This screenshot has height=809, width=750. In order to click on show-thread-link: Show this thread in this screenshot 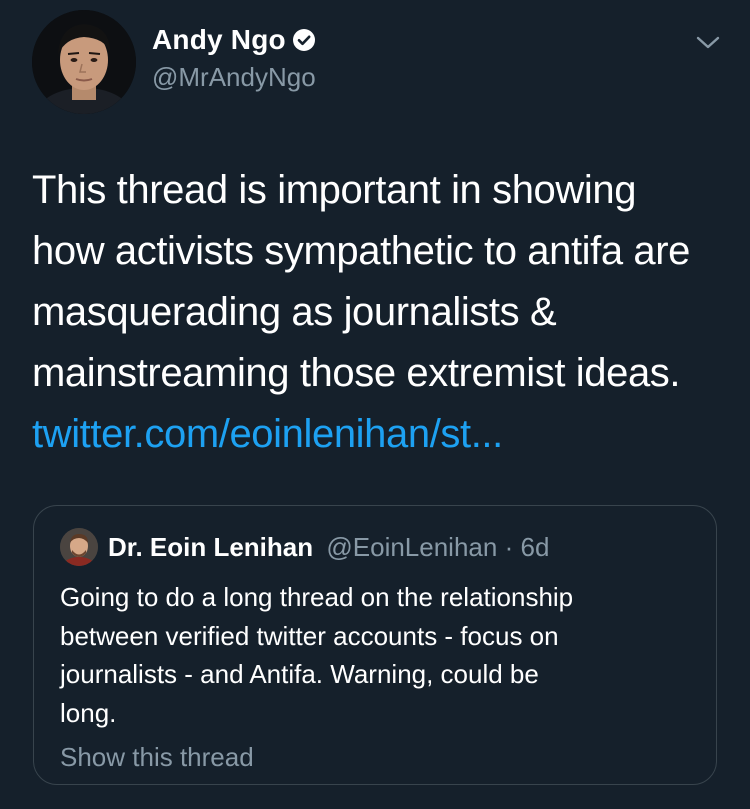, I will do `click(157, 757)`.